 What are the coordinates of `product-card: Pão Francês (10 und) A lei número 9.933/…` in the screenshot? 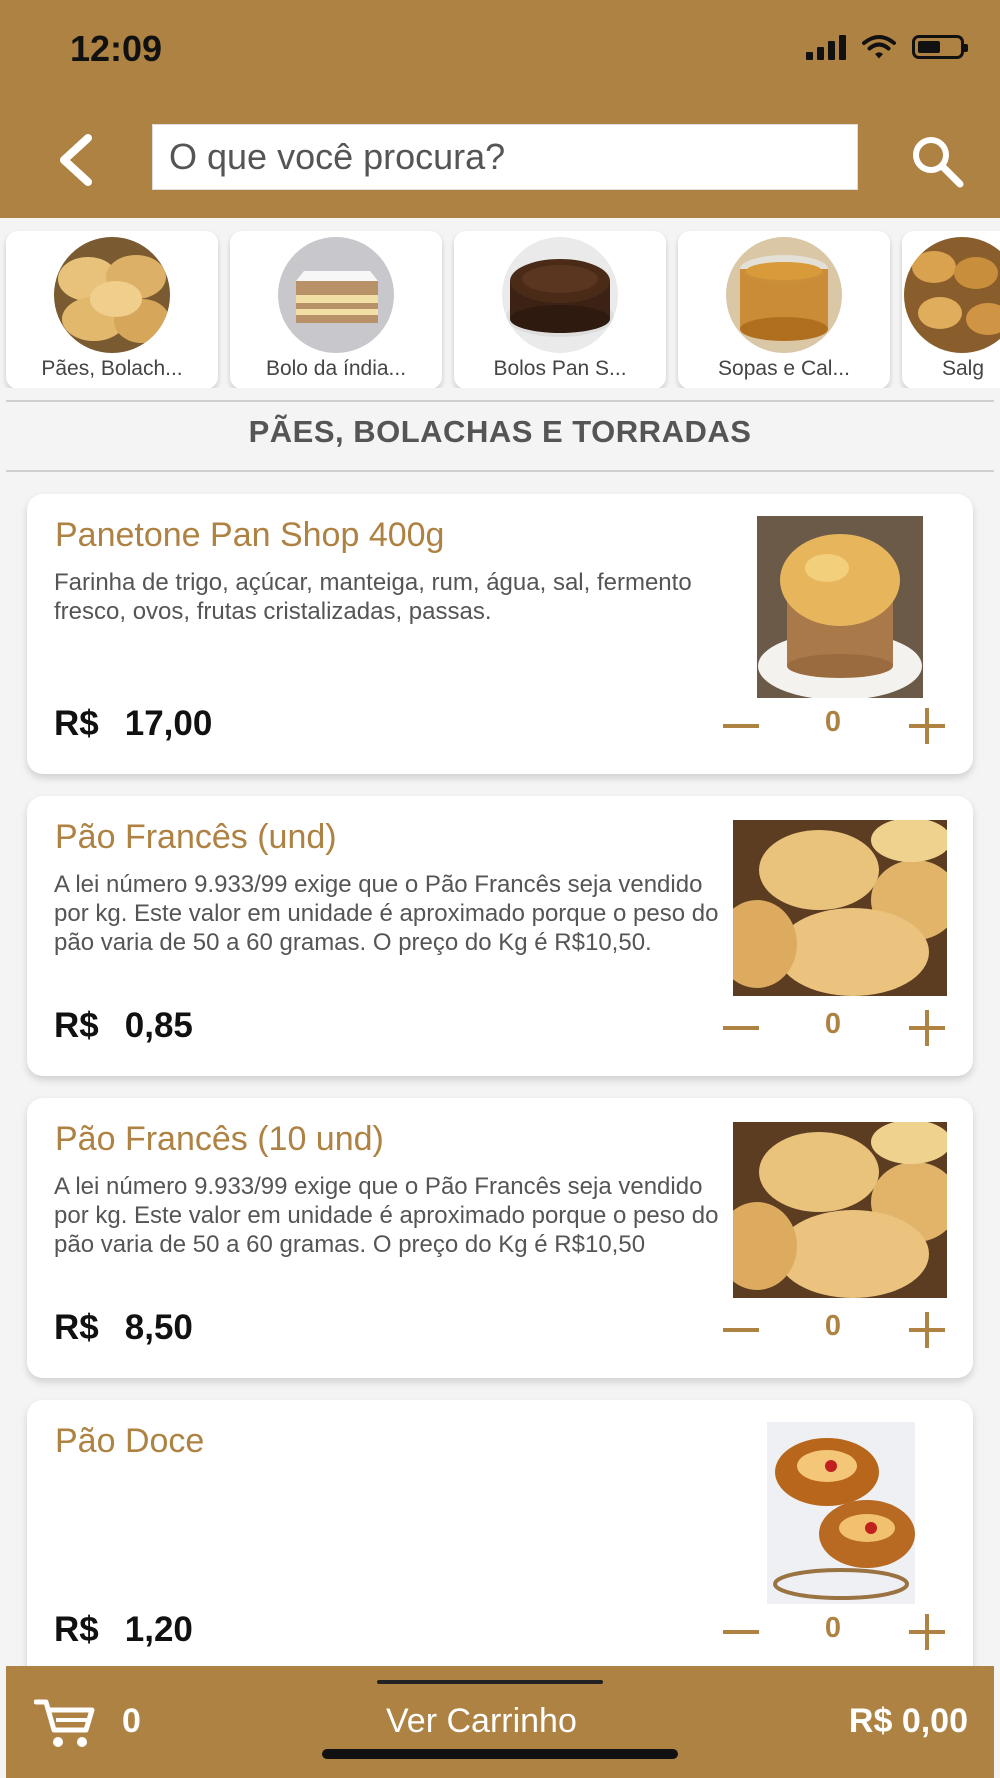 It's located at (500, 1238).